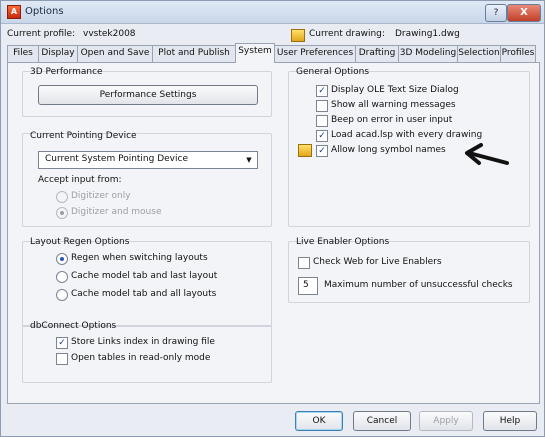 The image size is (545, 437). I want to click on current-profile-value: vvstek2008, so click(109, 34).